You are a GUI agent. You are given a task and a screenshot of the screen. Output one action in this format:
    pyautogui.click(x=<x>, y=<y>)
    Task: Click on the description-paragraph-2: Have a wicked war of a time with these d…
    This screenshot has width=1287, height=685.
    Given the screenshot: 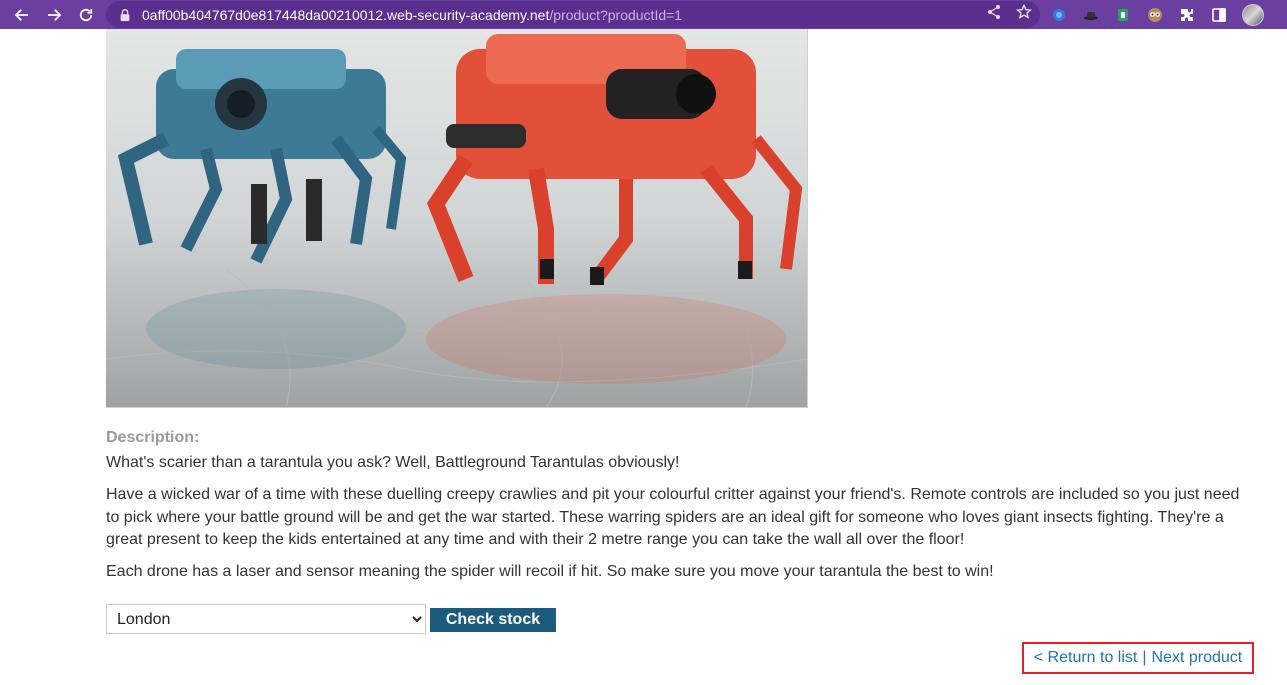 What is the action you would take?
    pyautogui.click(x=673, y=517)
    